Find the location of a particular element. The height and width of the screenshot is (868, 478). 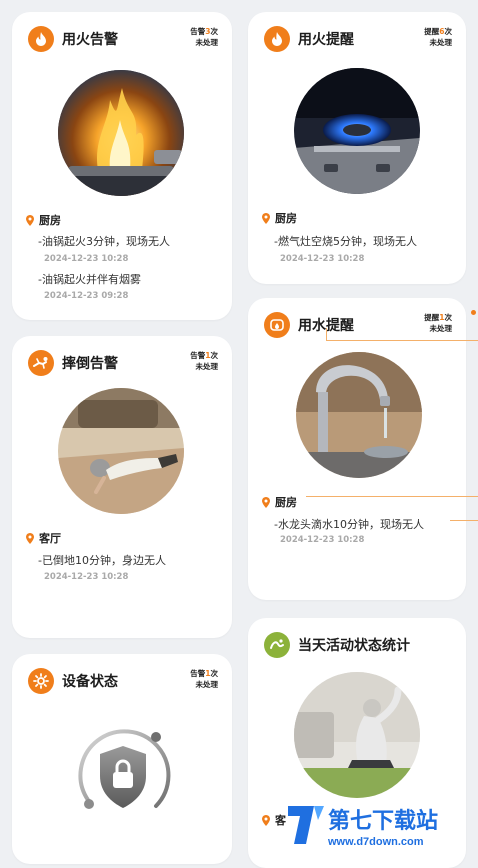

card-header: 用火提醒 is located at coordinates (309, 39).